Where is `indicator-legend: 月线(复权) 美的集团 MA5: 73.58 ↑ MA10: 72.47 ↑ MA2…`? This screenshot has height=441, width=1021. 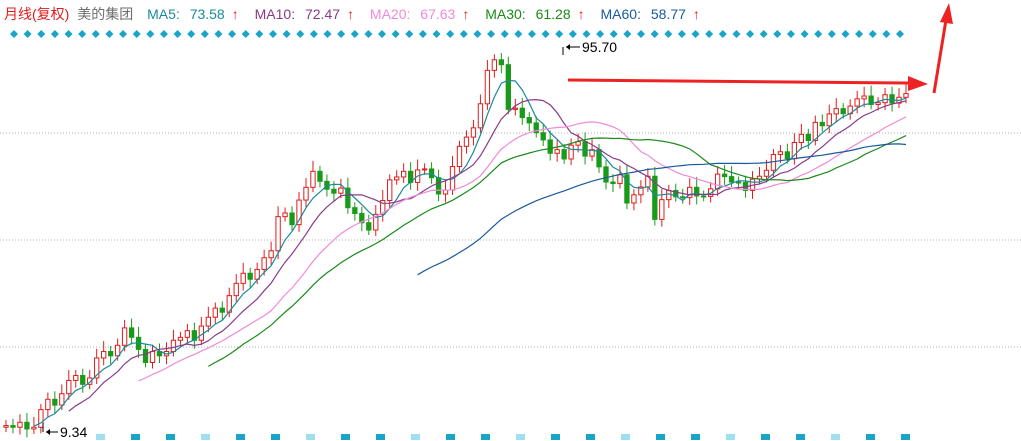
indicator-legend: 月线(复权) 美的集团 MA5: 73.58 ↑ MA10: 72.47 ↑ MA2… is located at coordinates (358, 14).